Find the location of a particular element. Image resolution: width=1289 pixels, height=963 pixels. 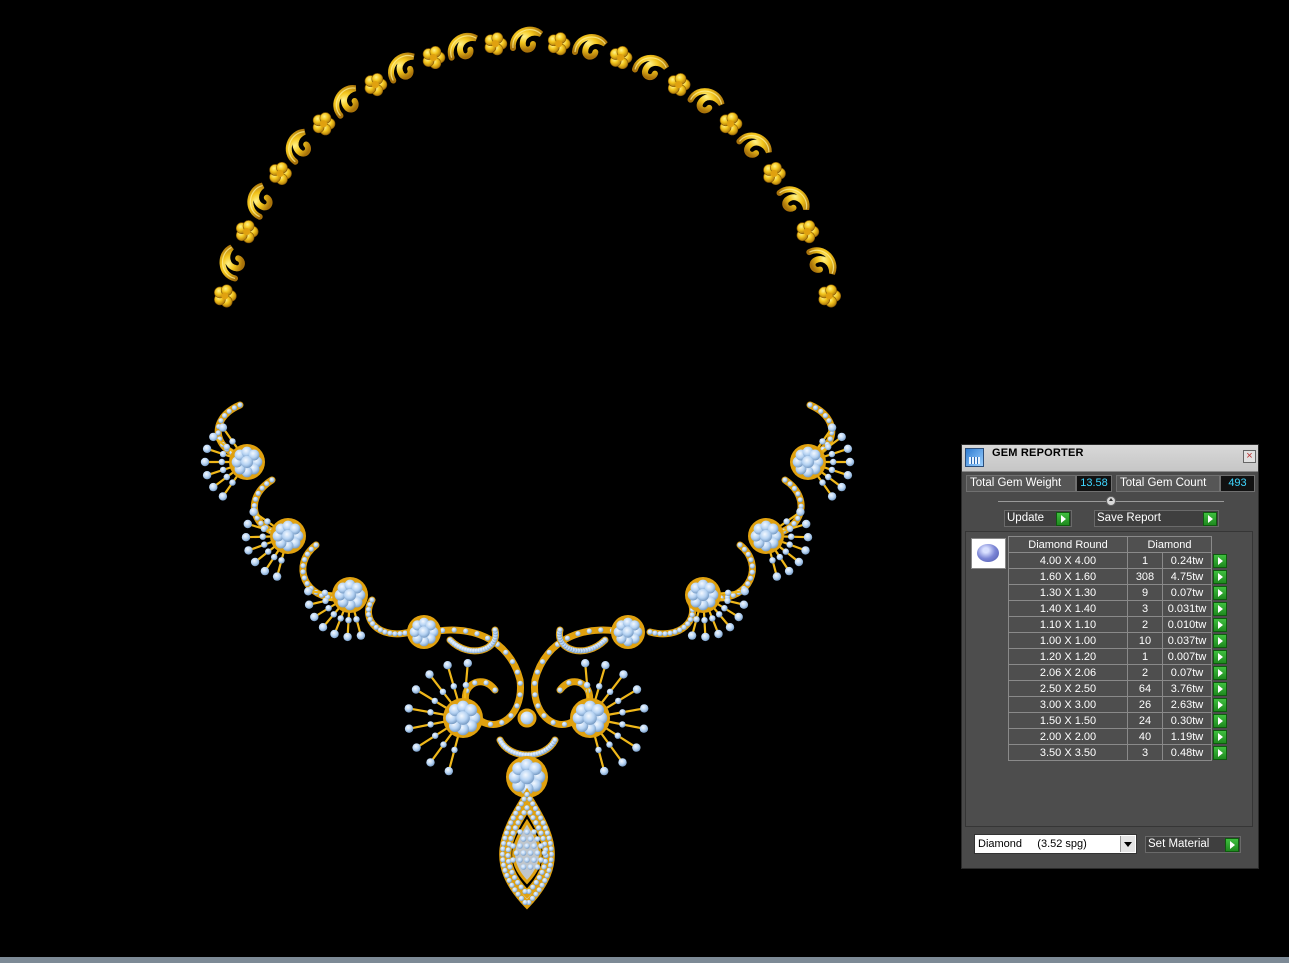

gem-size: 1.20 X 1.20 is located at coordinates (1068, 656).